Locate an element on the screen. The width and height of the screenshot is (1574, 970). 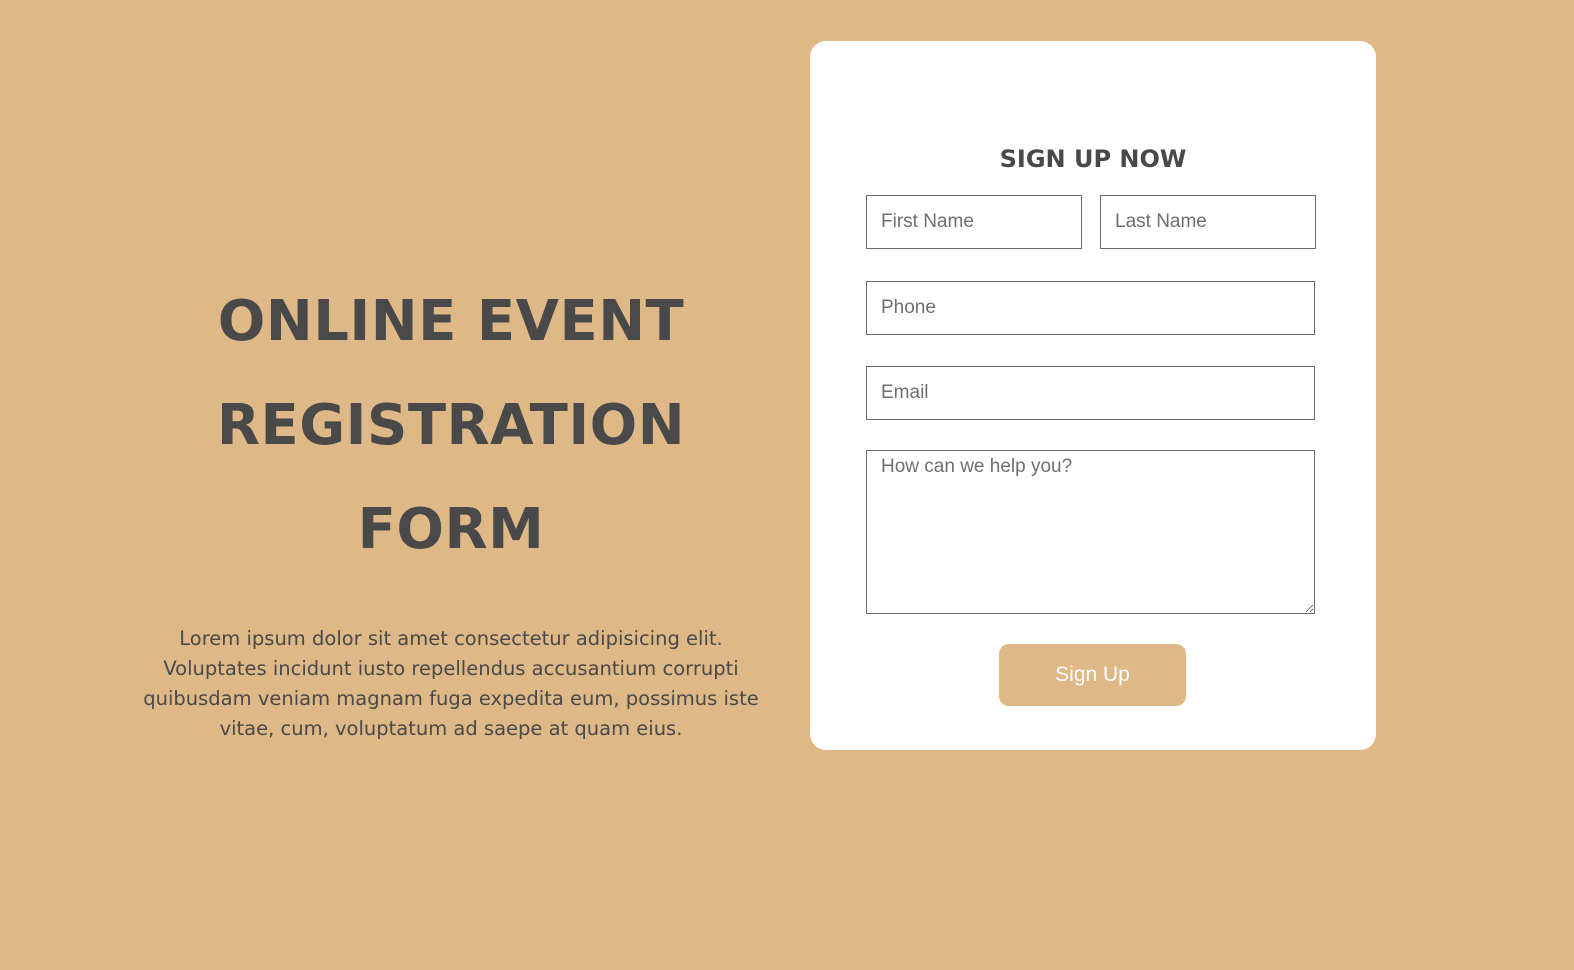
signup-form-title: SIGN UP NOW is located at coordinates (1093, 159).